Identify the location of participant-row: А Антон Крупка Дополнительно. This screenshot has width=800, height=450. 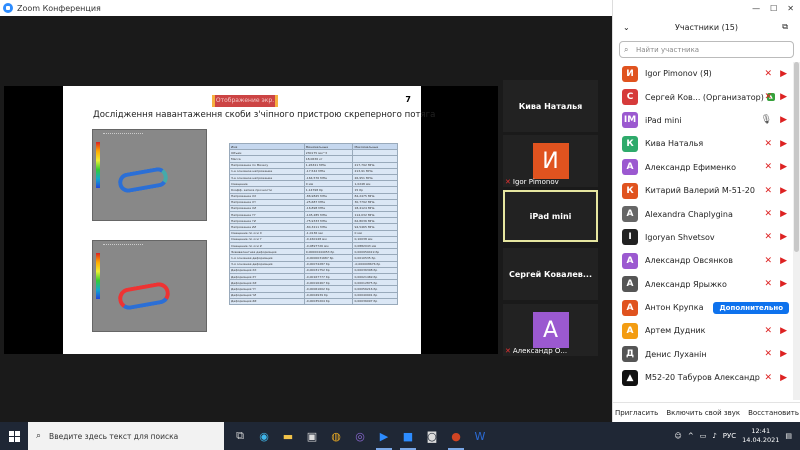
(703, 307).